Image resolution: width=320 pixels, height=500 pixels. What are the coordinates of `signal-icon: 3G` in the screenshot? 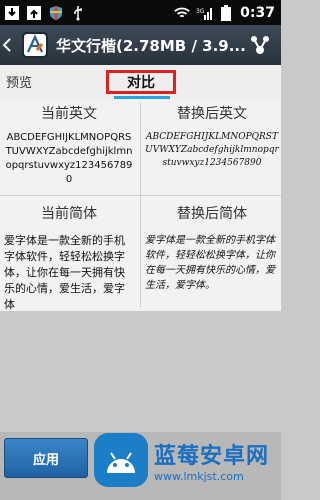 It's located at (204, 13).